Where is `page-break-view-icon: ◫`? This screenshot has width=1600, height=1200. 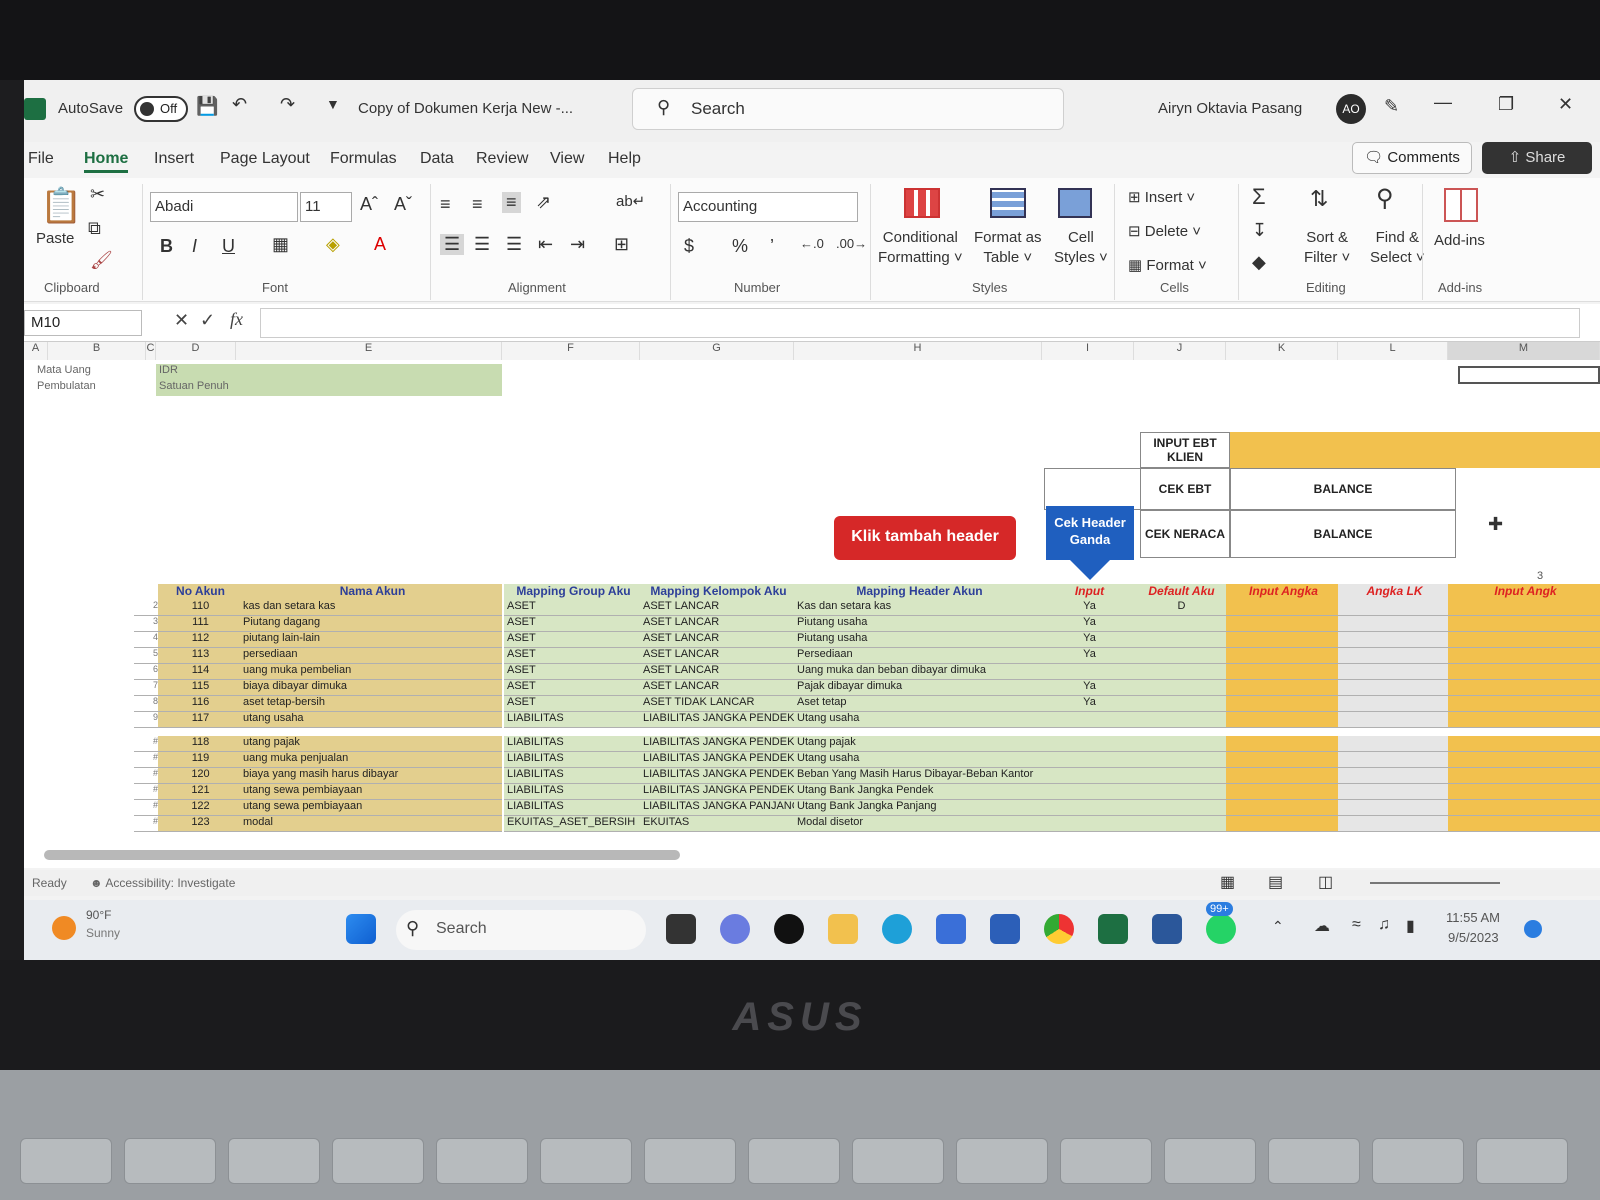
page-break-view-icon: ◫ is located at coordinates (1325, 882).